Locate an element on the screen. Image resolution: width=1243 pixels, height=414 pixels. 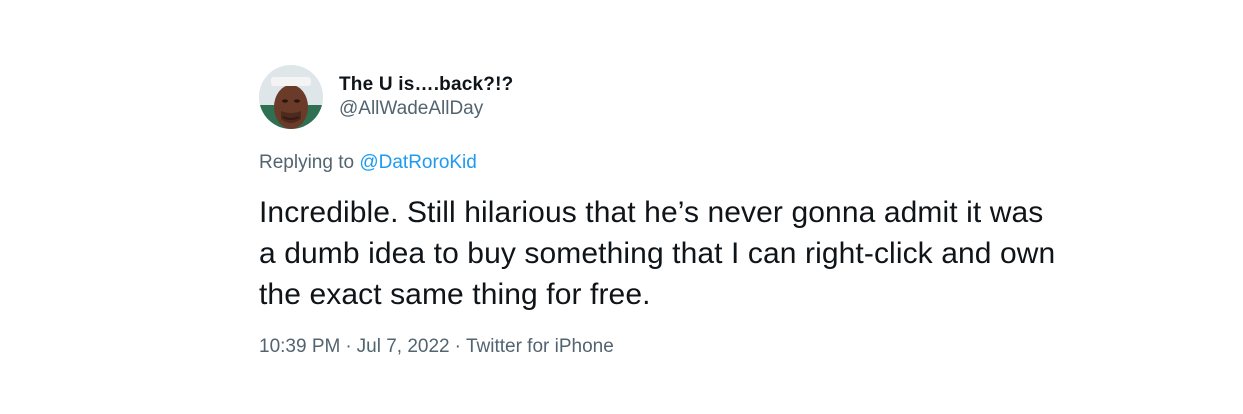
avatar-image is located at coordinates (291, 97).